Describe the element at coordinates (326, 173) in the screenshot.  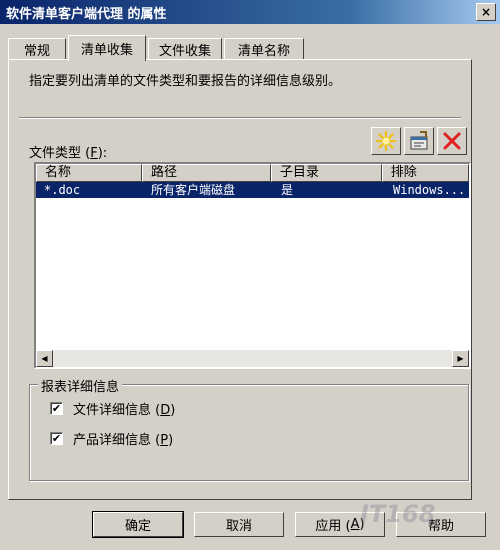
I see `column-header-subdirectory: 子目录` at that location.